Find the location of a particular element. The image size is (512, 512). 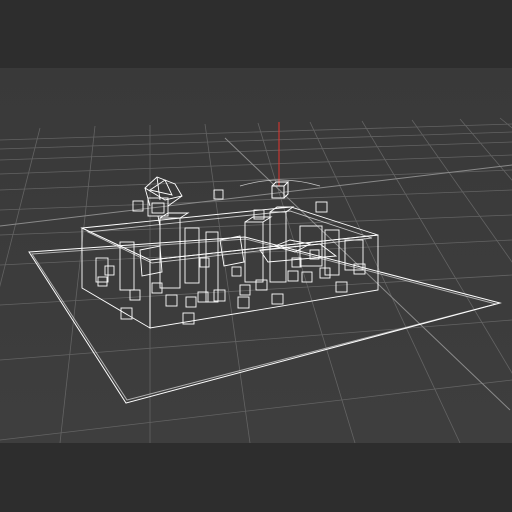

bottom-frame-bar is located at coordinates (256, 477).